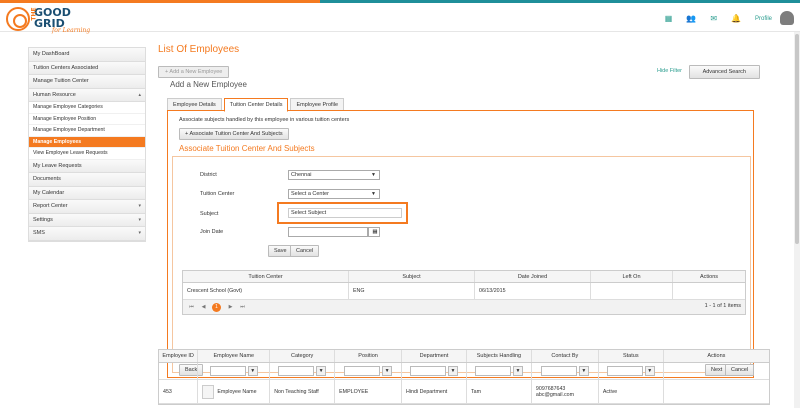 Image resolution: width=800 pixels, height=408 pixels. I want to click on join-date-input, so click(328, 232).